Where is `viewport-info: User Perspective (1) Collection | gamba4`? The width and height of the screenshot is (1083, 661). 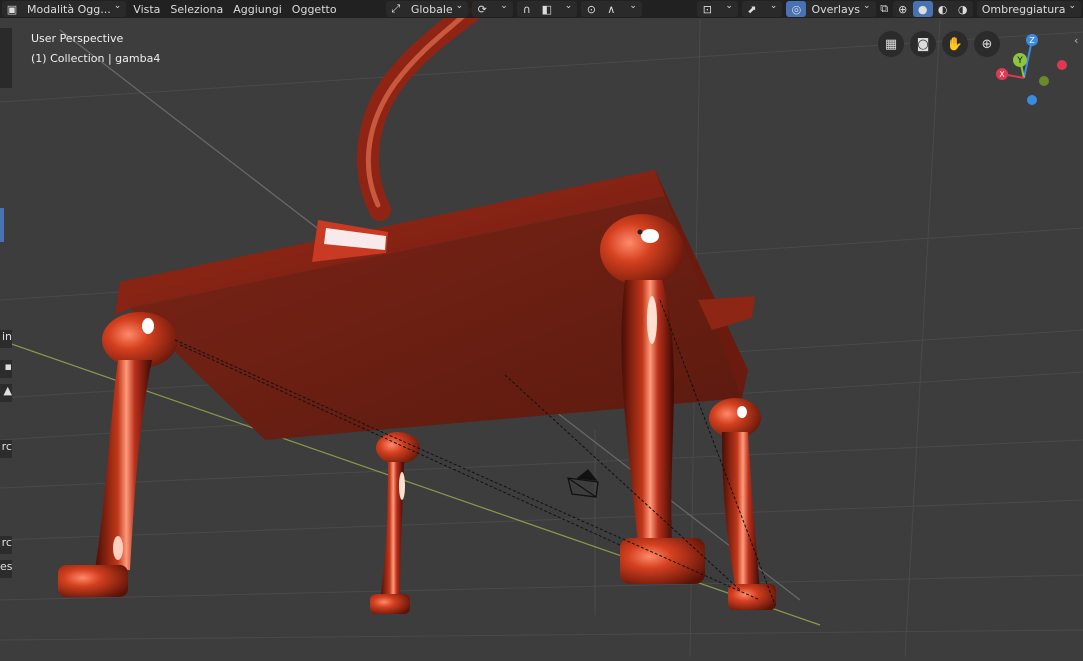
viewport-info: User Perspective (1) Collection | gamba4 is located at coordinates (95, 49).